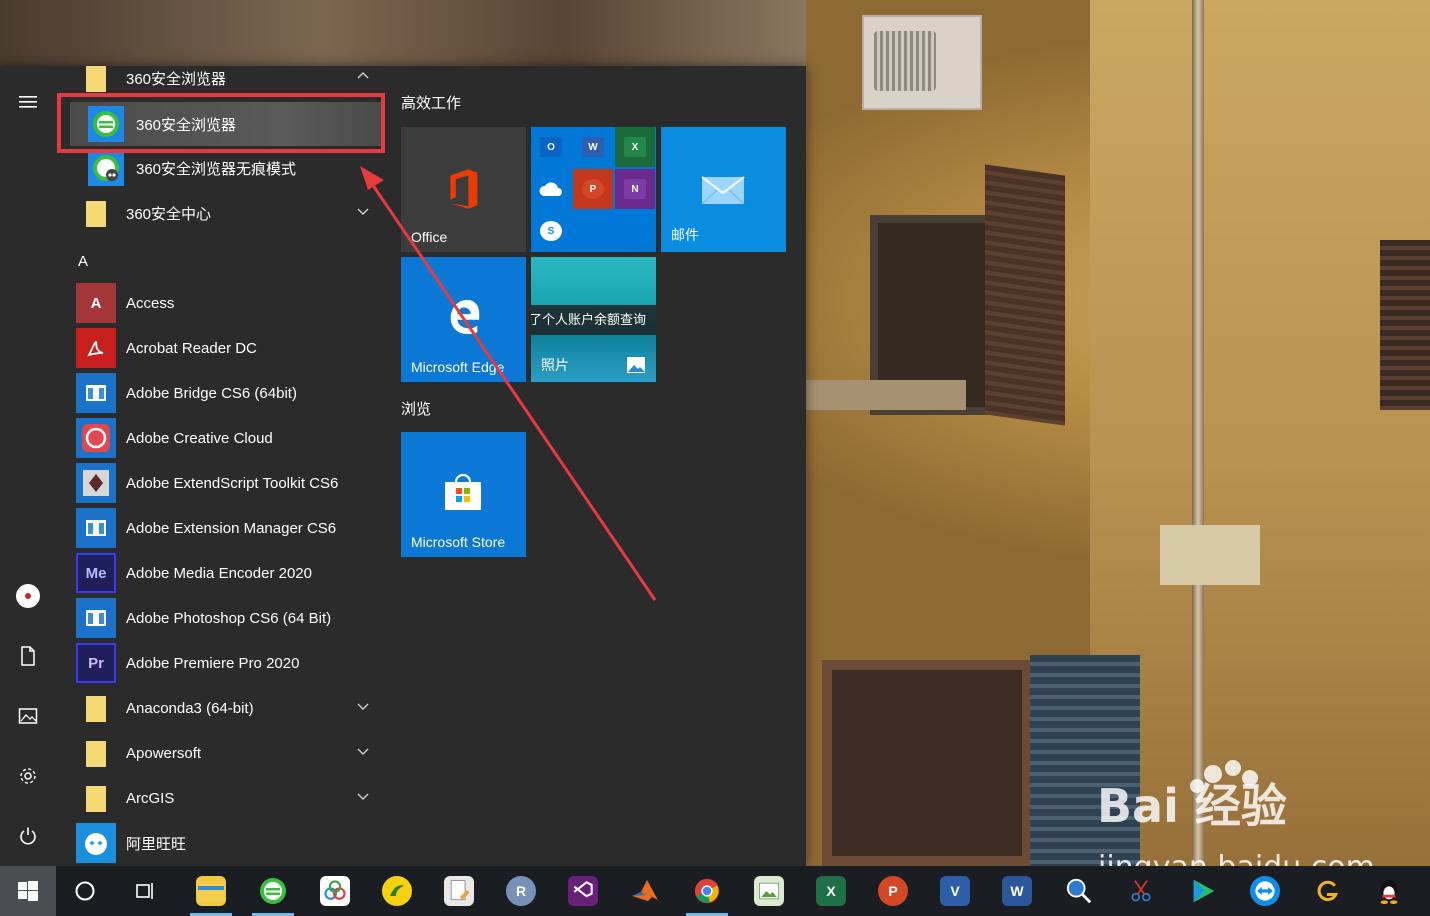 The height and width of the screenshot is (916, 1430). I want to click on app-acrobat-reader: Acrobat Reader DC, so click(226, 348).